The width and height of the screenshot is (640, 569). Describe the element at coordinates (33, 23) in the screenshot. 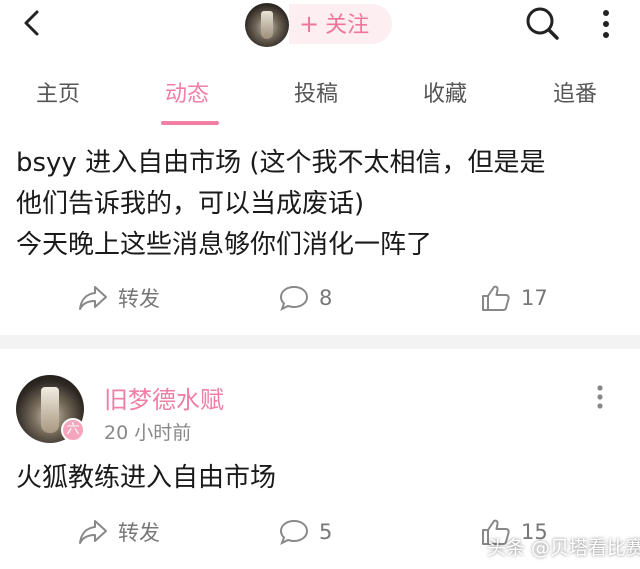

I see `back-arrow-icon` at that location.